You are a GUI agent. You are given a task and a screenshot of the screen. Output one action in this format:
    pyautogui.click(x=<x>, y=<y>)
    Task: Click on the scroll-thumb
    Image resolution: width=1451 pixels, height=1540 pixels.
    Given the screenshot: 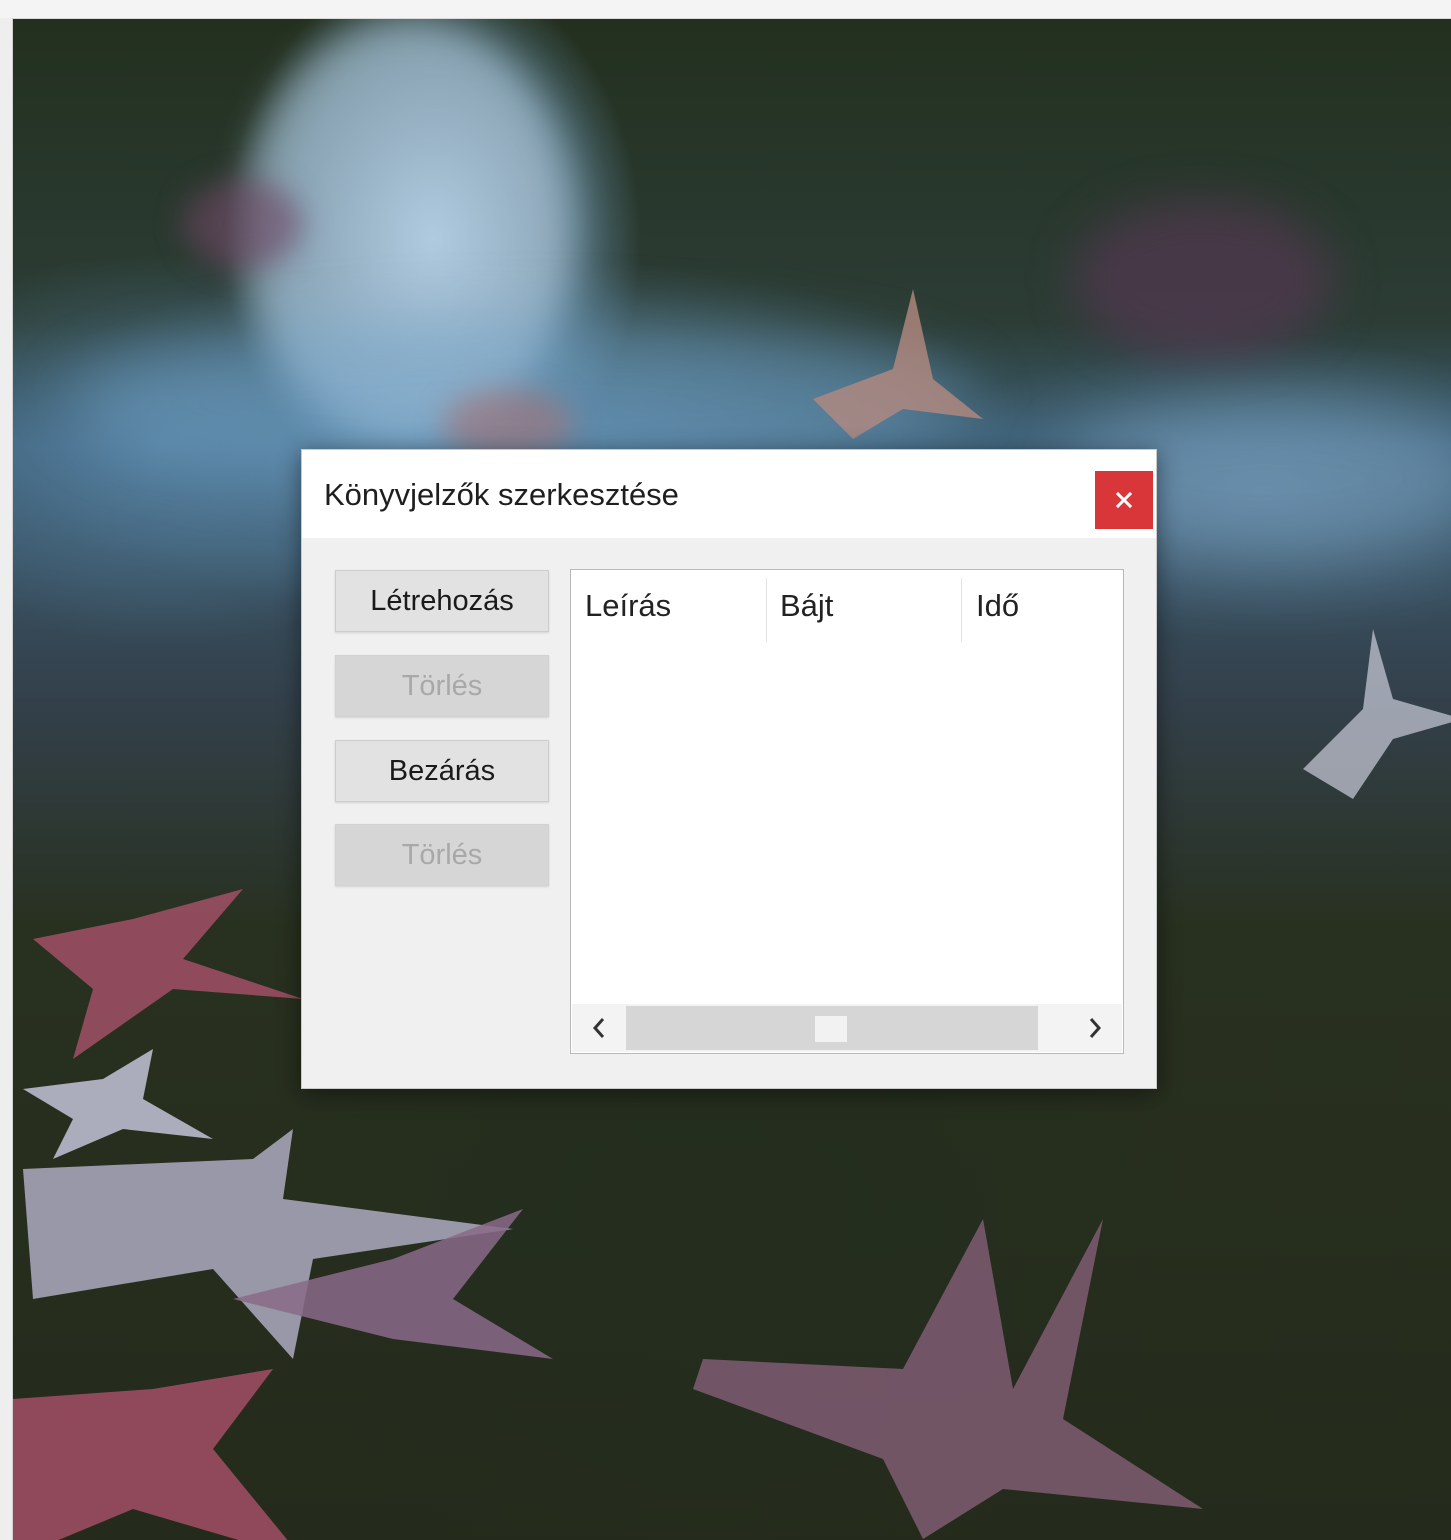 What is the action you would take?
    pyautogui.click(x=831, y=1029)
    